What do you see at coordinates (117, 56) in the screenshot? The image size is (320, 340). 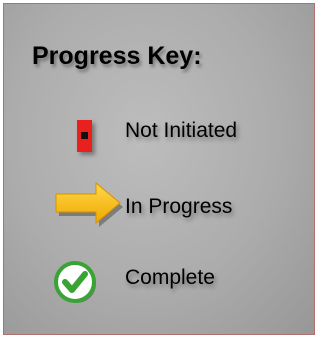 I see `progress-key-title: Progress Key:` at bounding box center [117, 56].